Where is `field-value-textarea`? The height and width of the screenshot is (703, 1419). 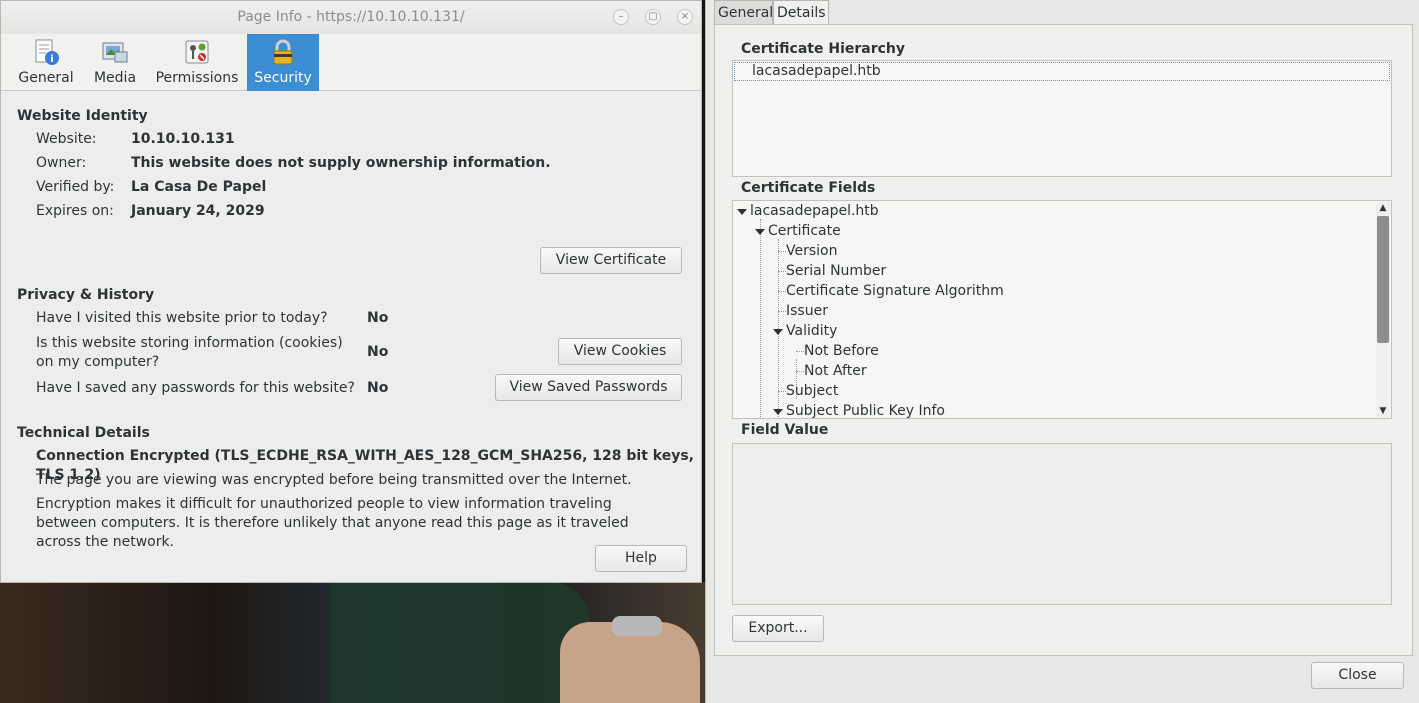
field-value-textarea is located at coordinates (1062, 524).